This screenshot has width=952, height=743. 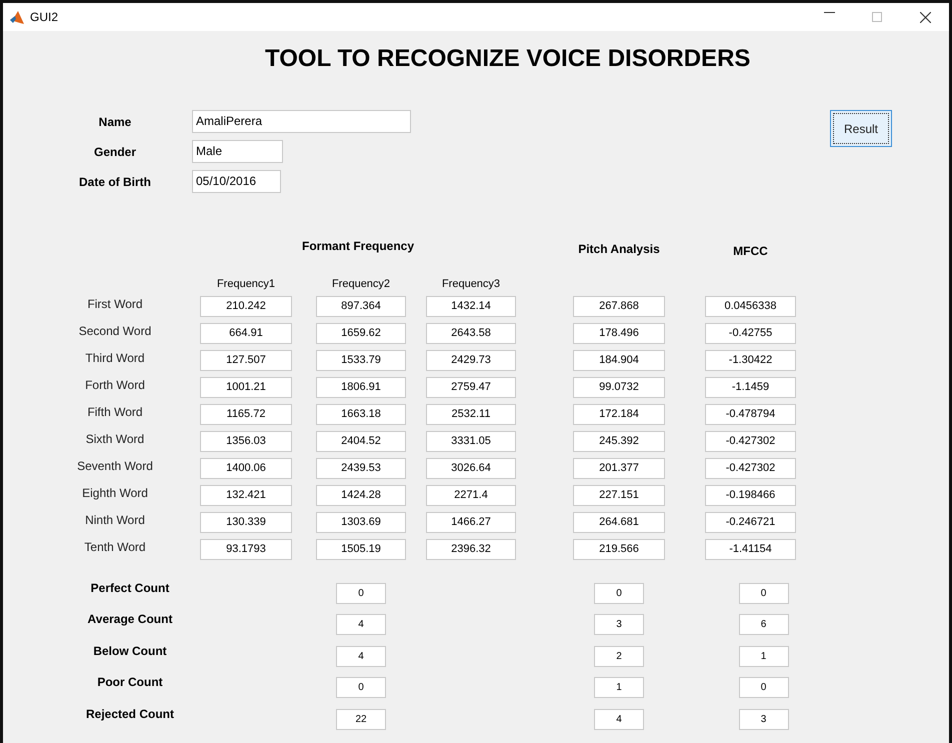 What do you see at coordinates (130, 619) in the screenshot?
I see `count-label: Average Count` at bounding box center [130, 619].